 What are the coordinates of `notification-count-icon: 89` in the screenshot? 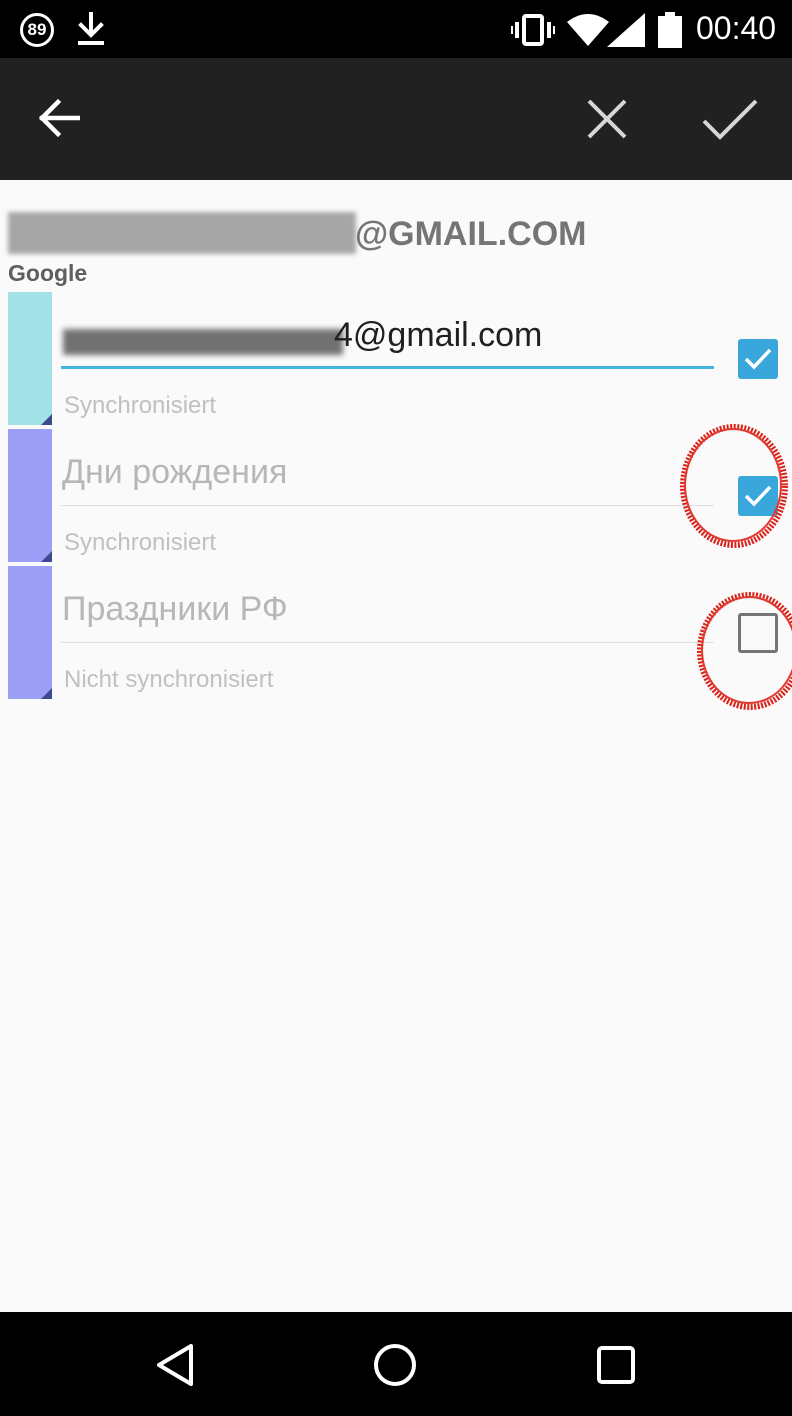 It's located at (37, 30).